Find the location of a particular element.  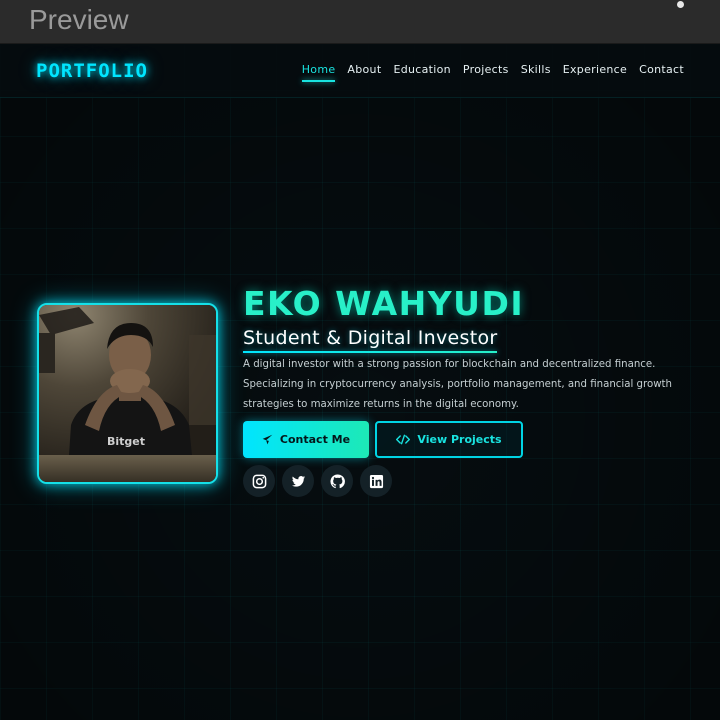

preview-header: Preview is located at coordinates (360, 22).